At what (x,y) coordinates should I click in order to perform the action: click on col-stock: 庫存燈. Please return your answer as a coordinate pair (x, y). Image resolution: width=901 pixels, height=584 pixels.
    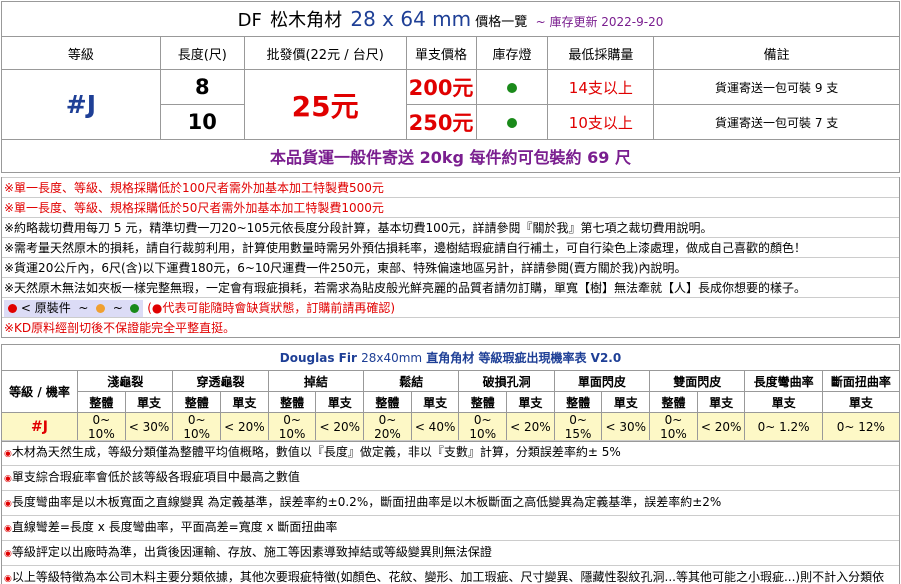
    Looking at the image, I should click on (512, 53).